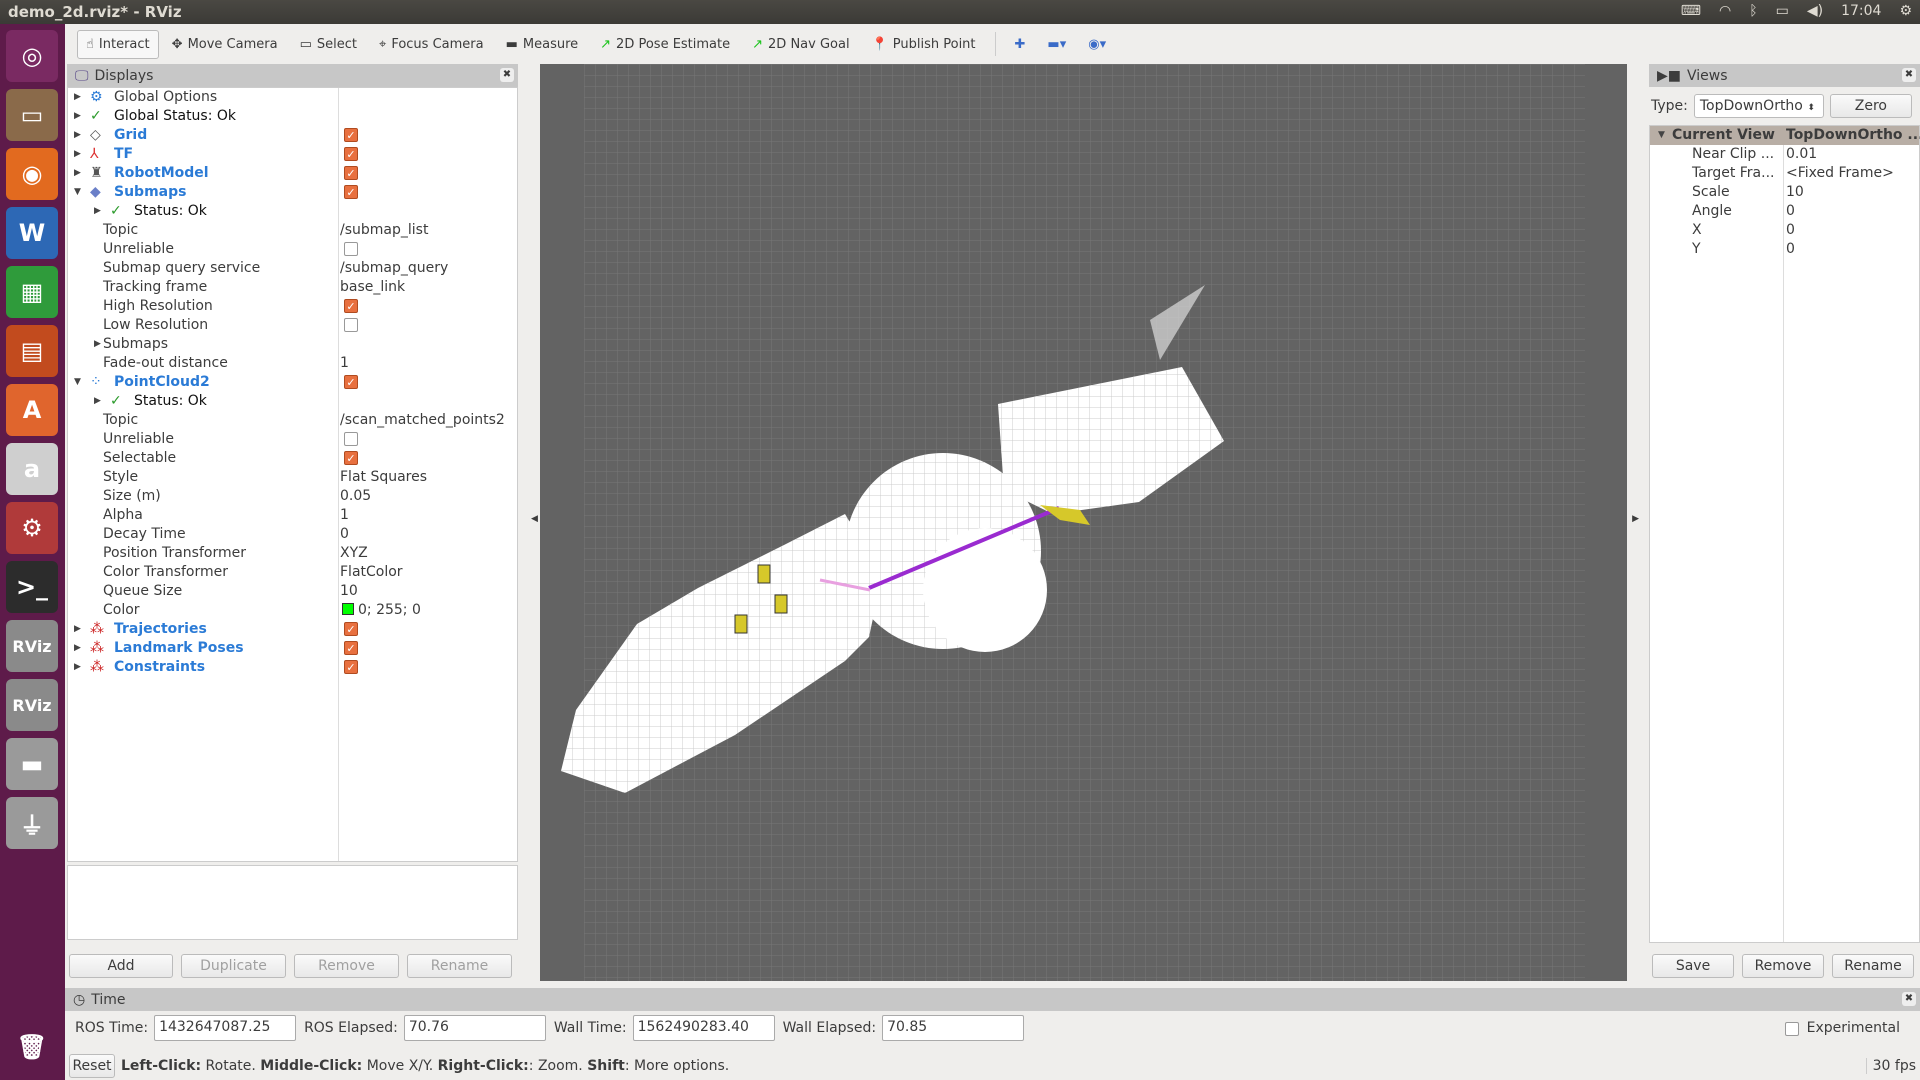  I want to click on collapse-right-handle: ▶, so click(1635, 519).